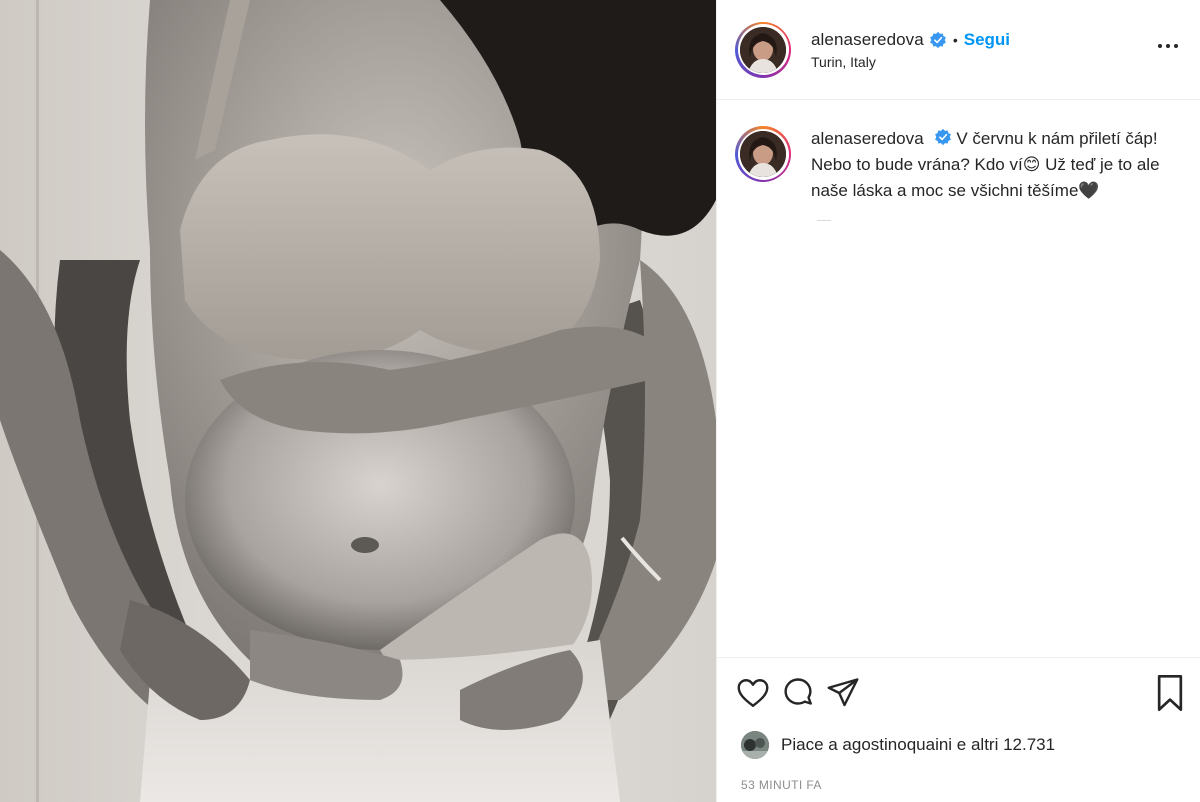 The width and height of the screenshot is (1200, 802). Describe the element at coordinates (867, 40) in the screenshot. I see `username: alenaseredova` at that location.